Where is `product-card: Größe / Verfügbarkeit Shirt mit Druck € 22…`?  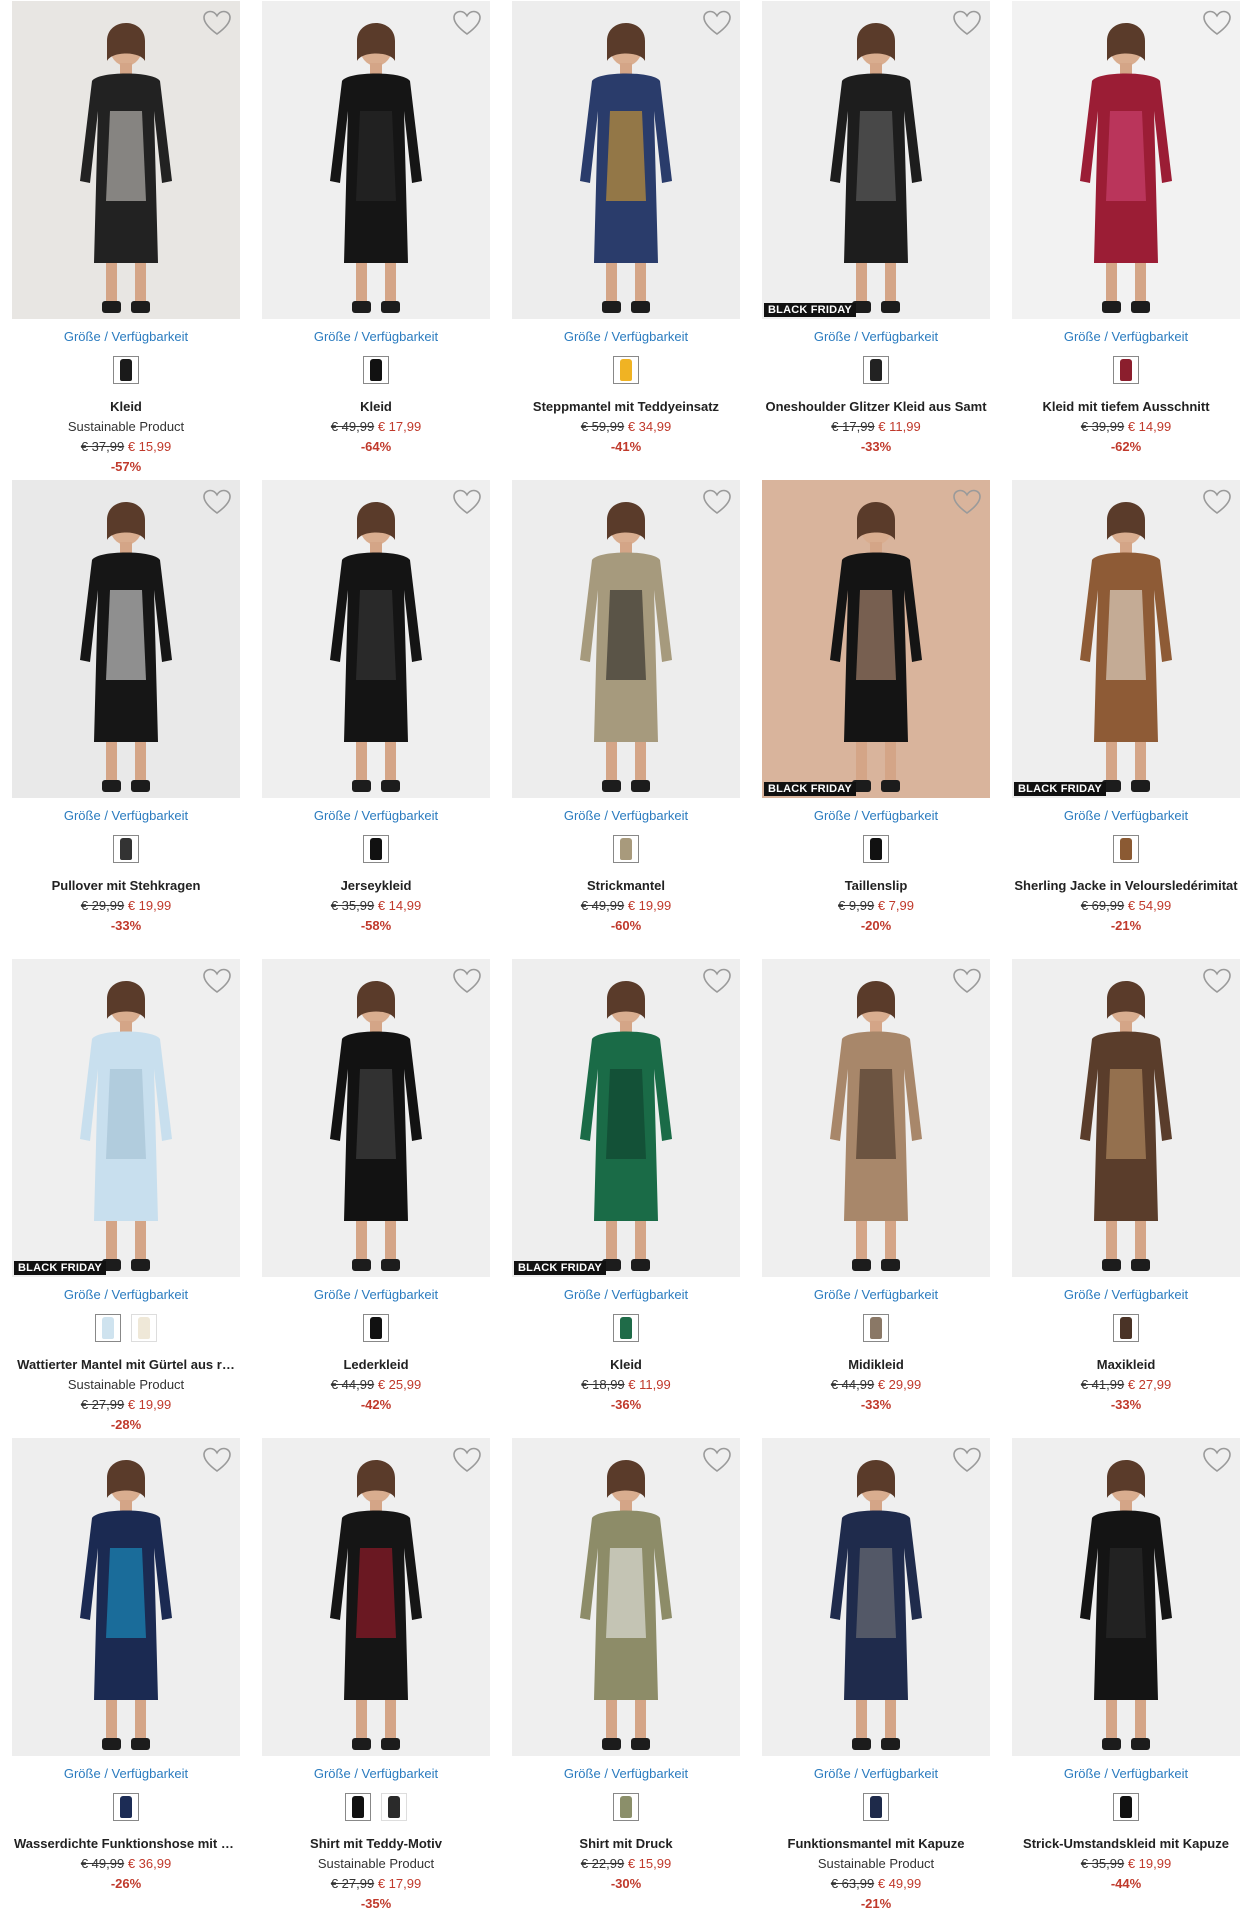 product-card: Größe / Verfügbarkeit Shirt mit Druck € 22… is located at coordinates (626, 1677).